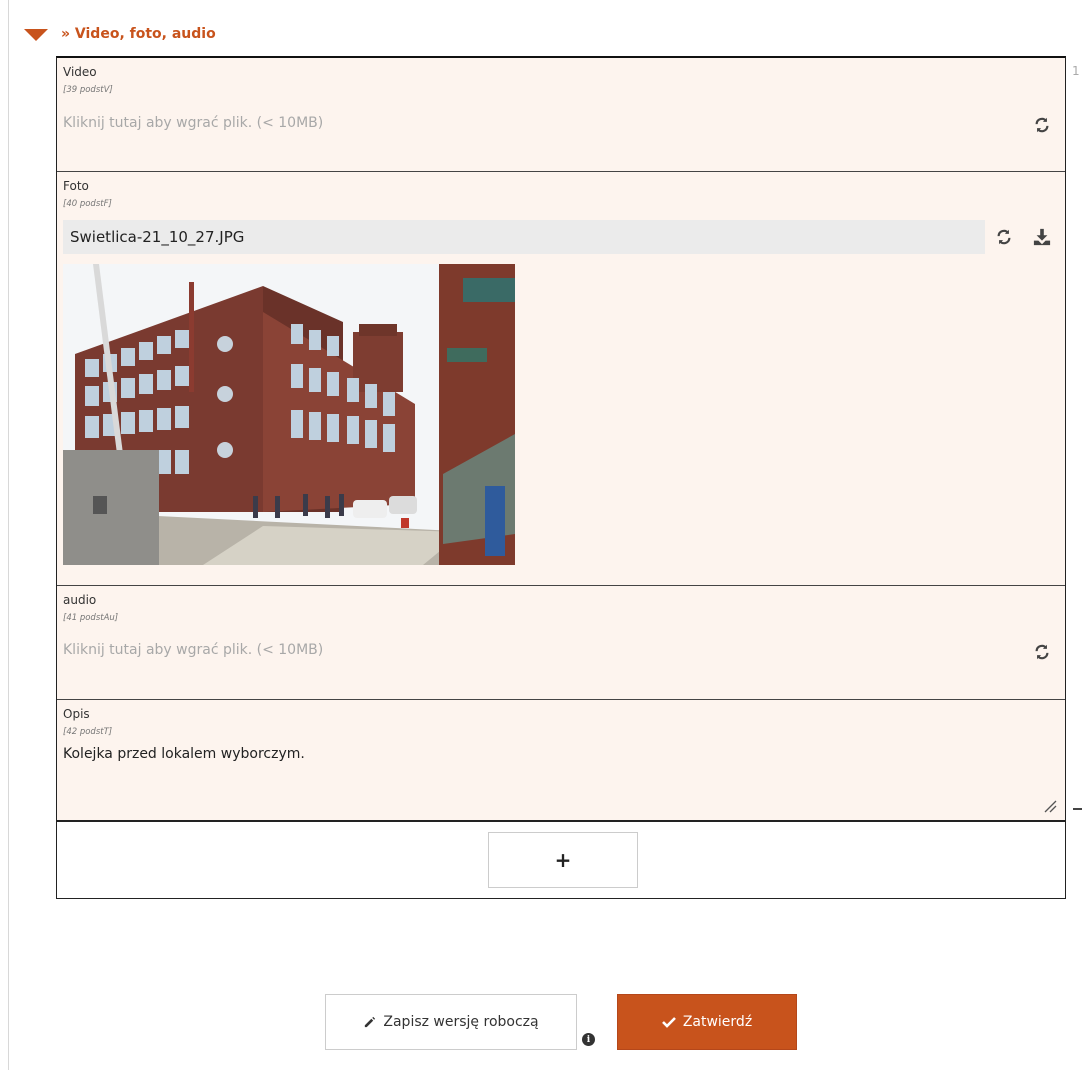  Describe the element at coordinates (369, 1022) in the screenshot. I see `pencil-icon` at that location.